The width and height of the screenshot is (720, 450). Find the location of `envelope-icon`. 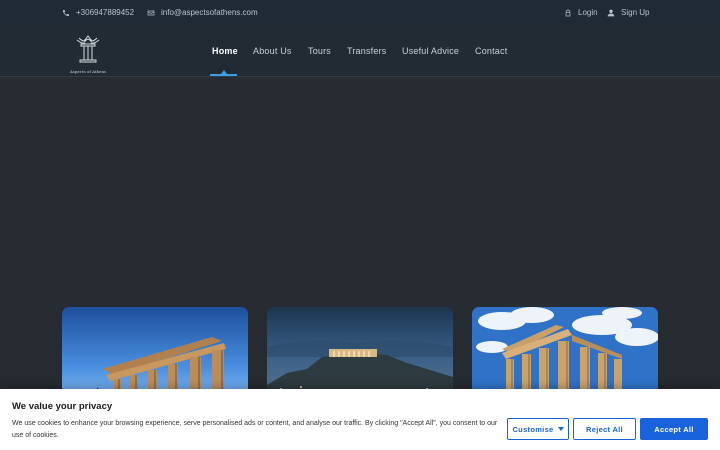

envelope-icon is located at coordinates (151, 12).